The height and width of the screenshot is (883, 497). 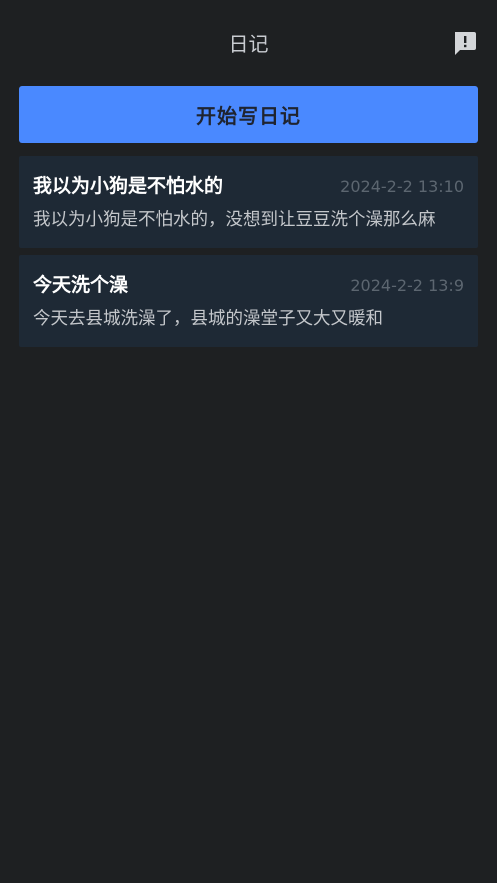 I want to click on entry-title: 今天洗个澡, so click(x=81, y=285).